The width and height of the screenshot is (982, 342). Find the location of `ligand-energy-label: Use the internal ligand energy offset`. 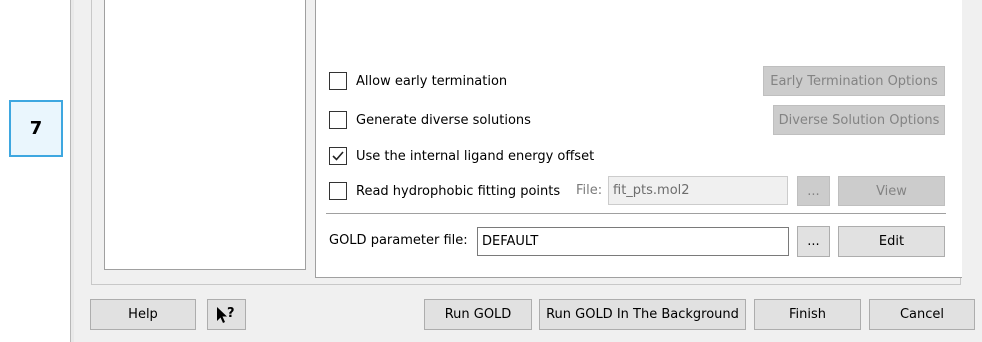

ligand-energy-label: Use the internal ligand energy offset is located at coordinates (475, 156).